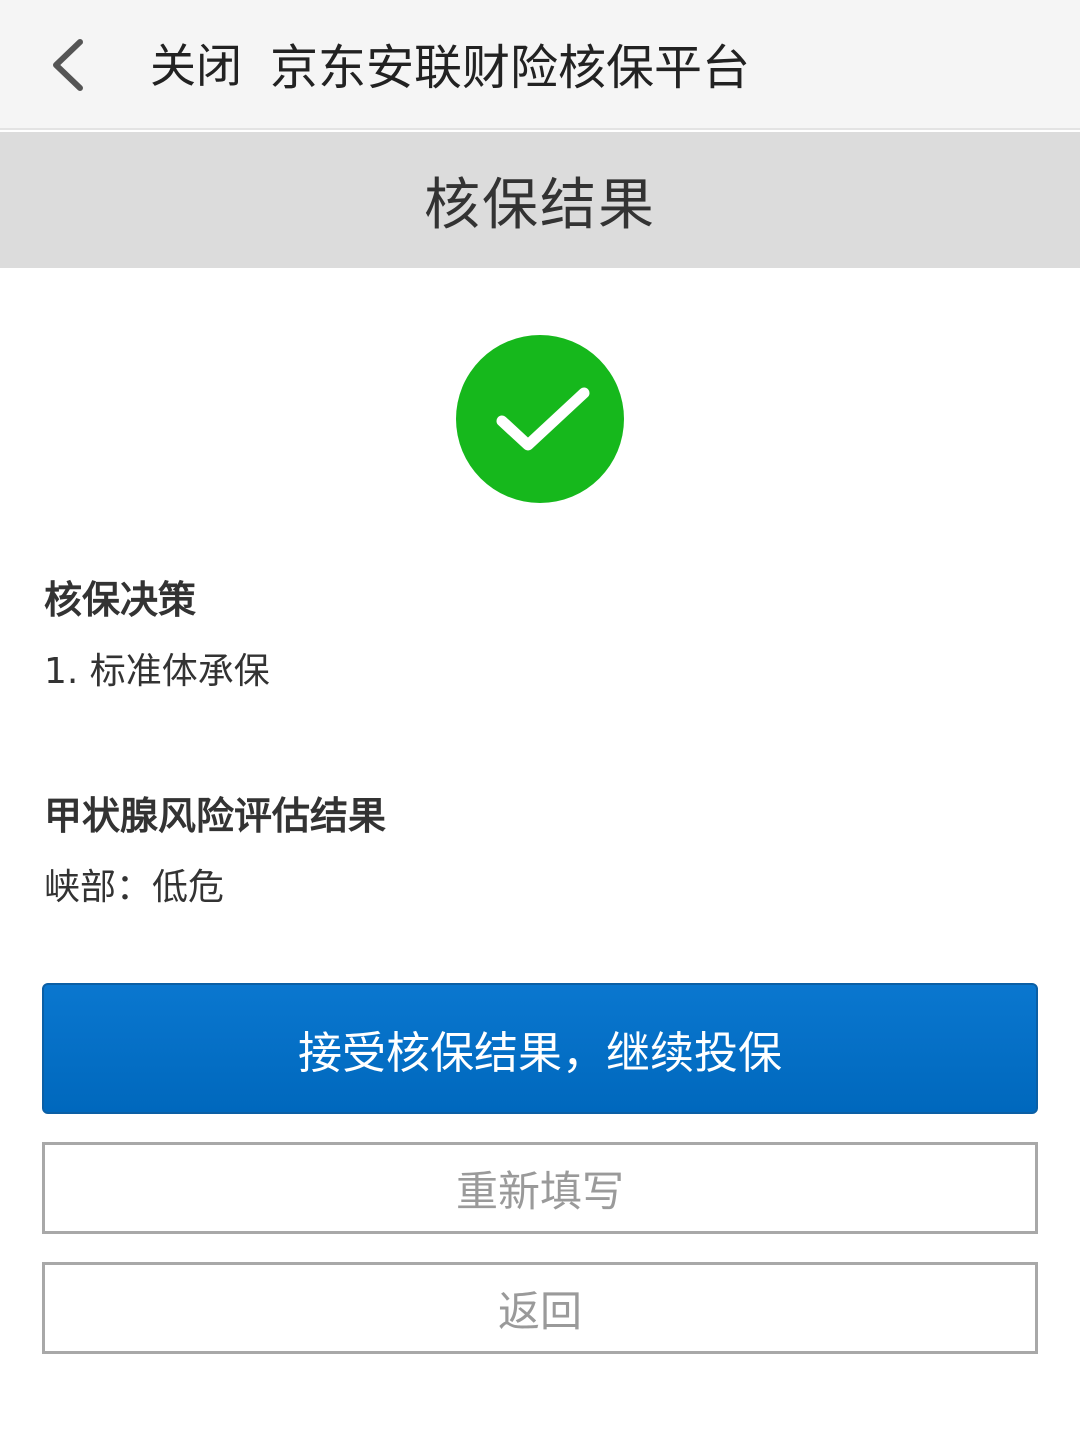 This screenshot has width=1080, height=1433. What do you see at coordinates (540, 419) in the screenshot?
I see `check-circle-icon` at bounding box center [540, 419].